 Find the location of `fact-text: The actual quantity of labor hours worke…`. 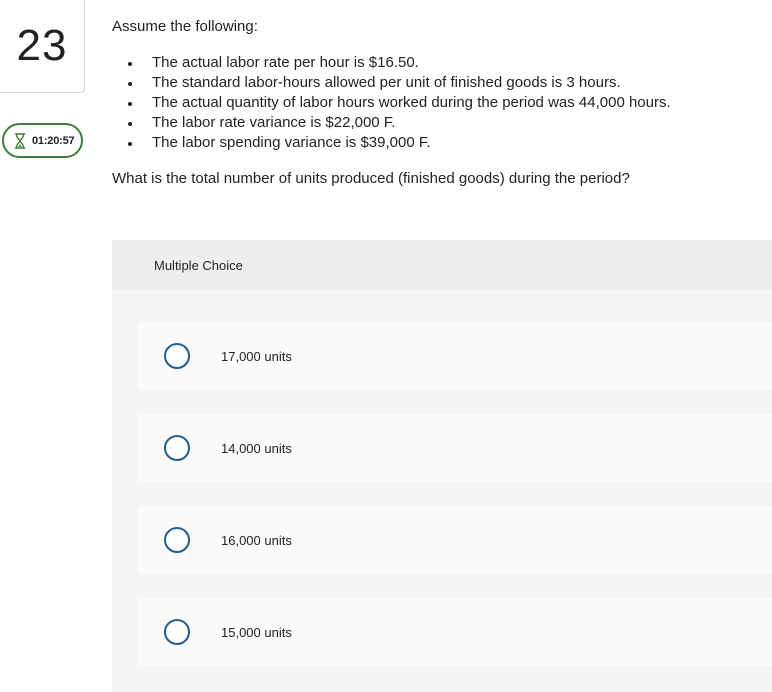

fact-text: The actual quantity of labor hours worke… is located at coordinates (411, 102).